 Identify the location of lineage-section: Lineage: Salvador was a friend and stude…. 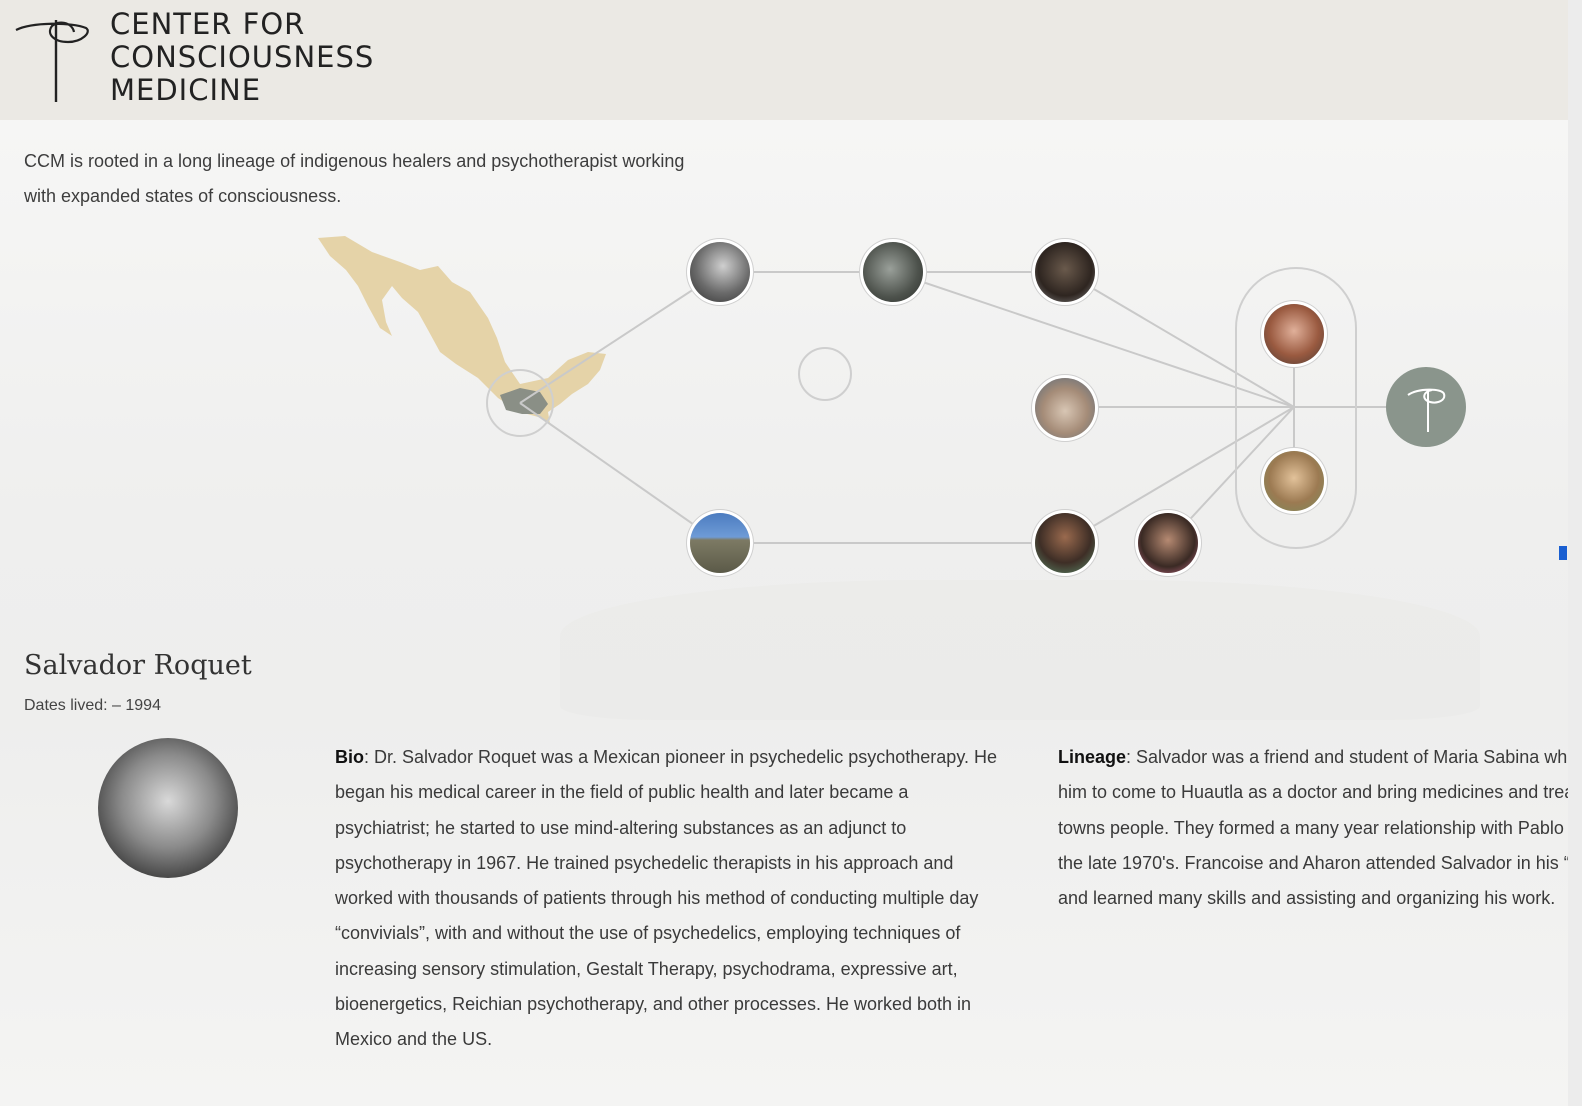
(1313, 828).